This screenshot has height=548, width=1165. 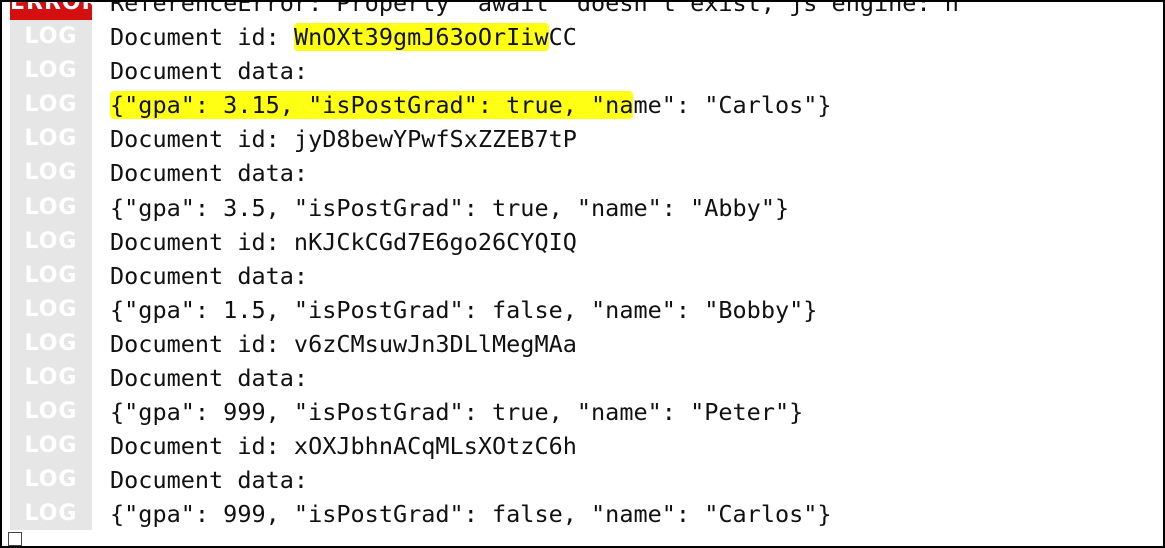 I want to click on log-line: LOG Document id: WnOXt39gmJ63oOrIiwCC, so click(x=582, y=37).